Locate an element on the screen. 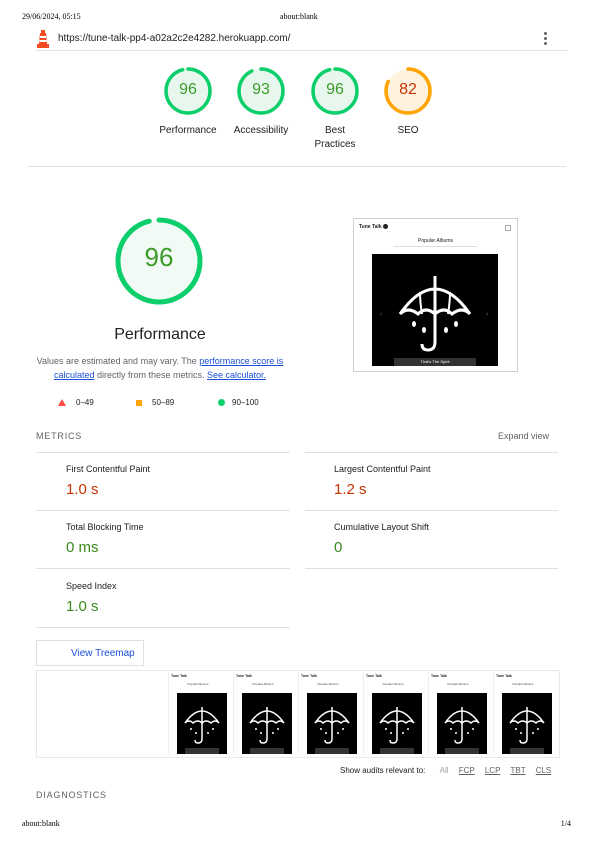 This screenshot has width=595, height=842. carousel-prev-icon: ‹ is located at coordinates (381, 314).